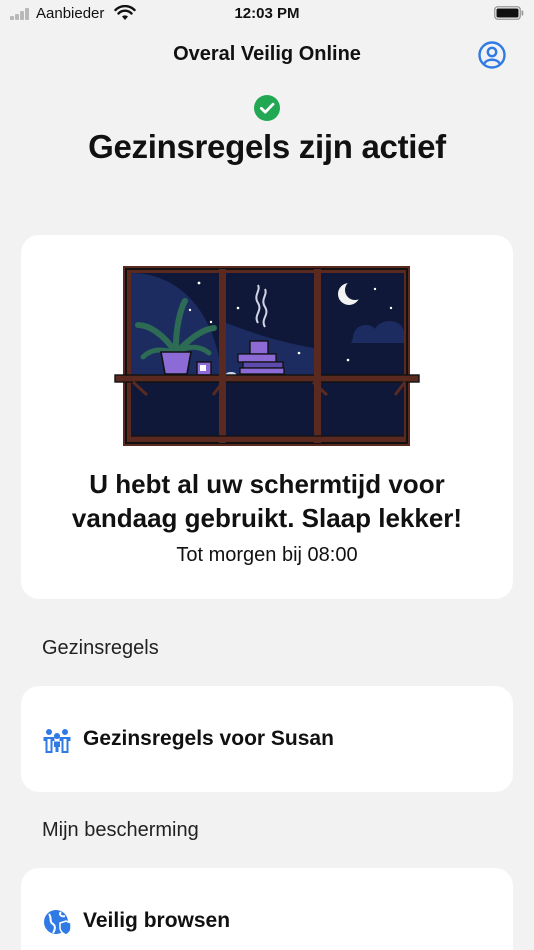 This screenshot has width=534, height=950. I want to click on status-time: 12:03 PM, so click(267, 13).